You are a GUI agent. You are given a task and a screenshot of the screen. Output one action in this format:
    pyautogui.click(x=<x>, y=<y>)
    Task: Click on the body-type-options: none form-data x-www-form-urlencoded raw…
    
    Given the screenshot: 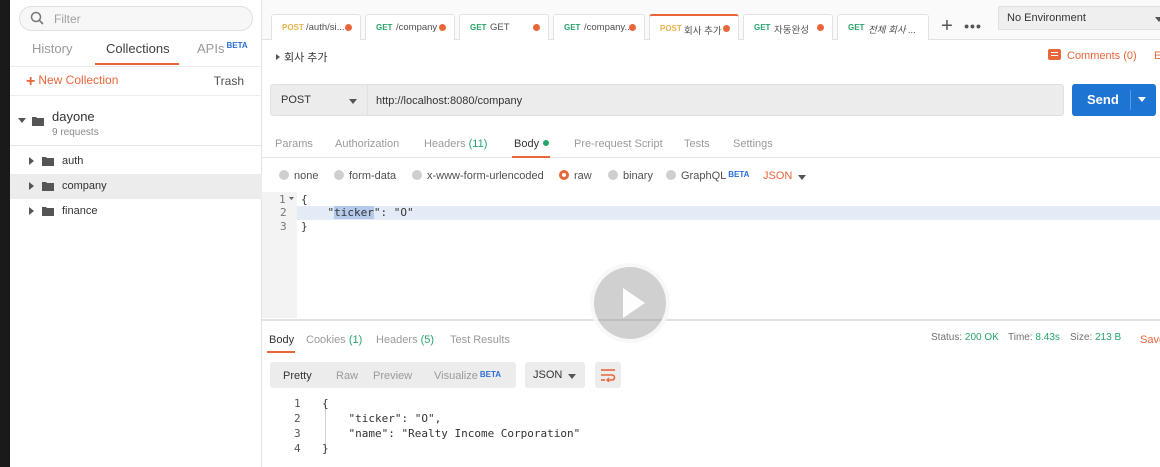 What is the action you would take?
    pyautogui.click(x=715, y=176)
    